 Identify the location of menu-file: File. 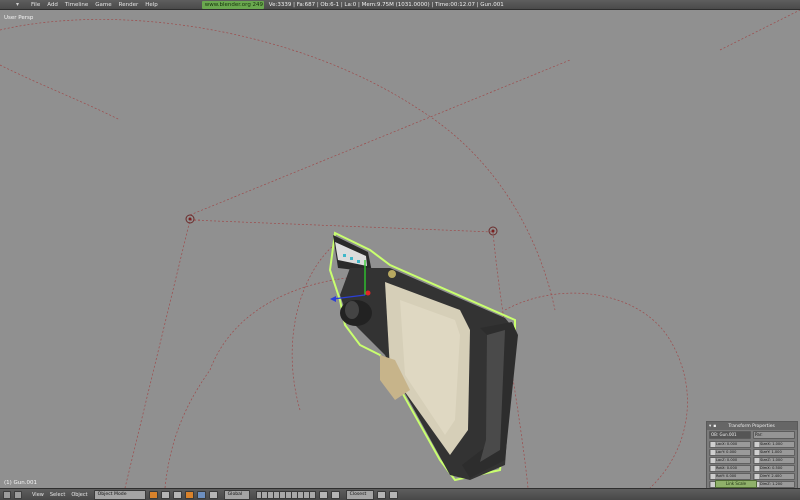
(35, 5).